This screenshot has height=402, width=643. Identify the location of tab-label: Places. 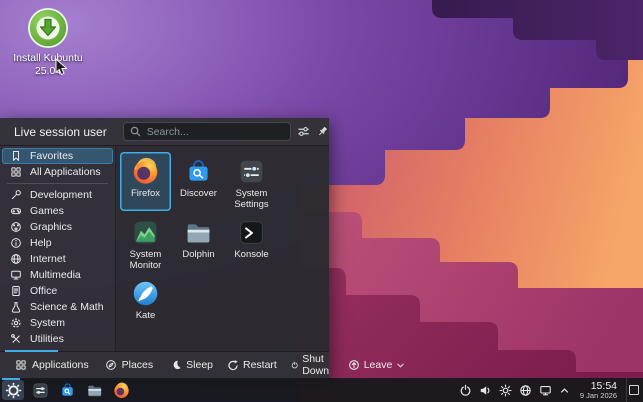
(137, 365).